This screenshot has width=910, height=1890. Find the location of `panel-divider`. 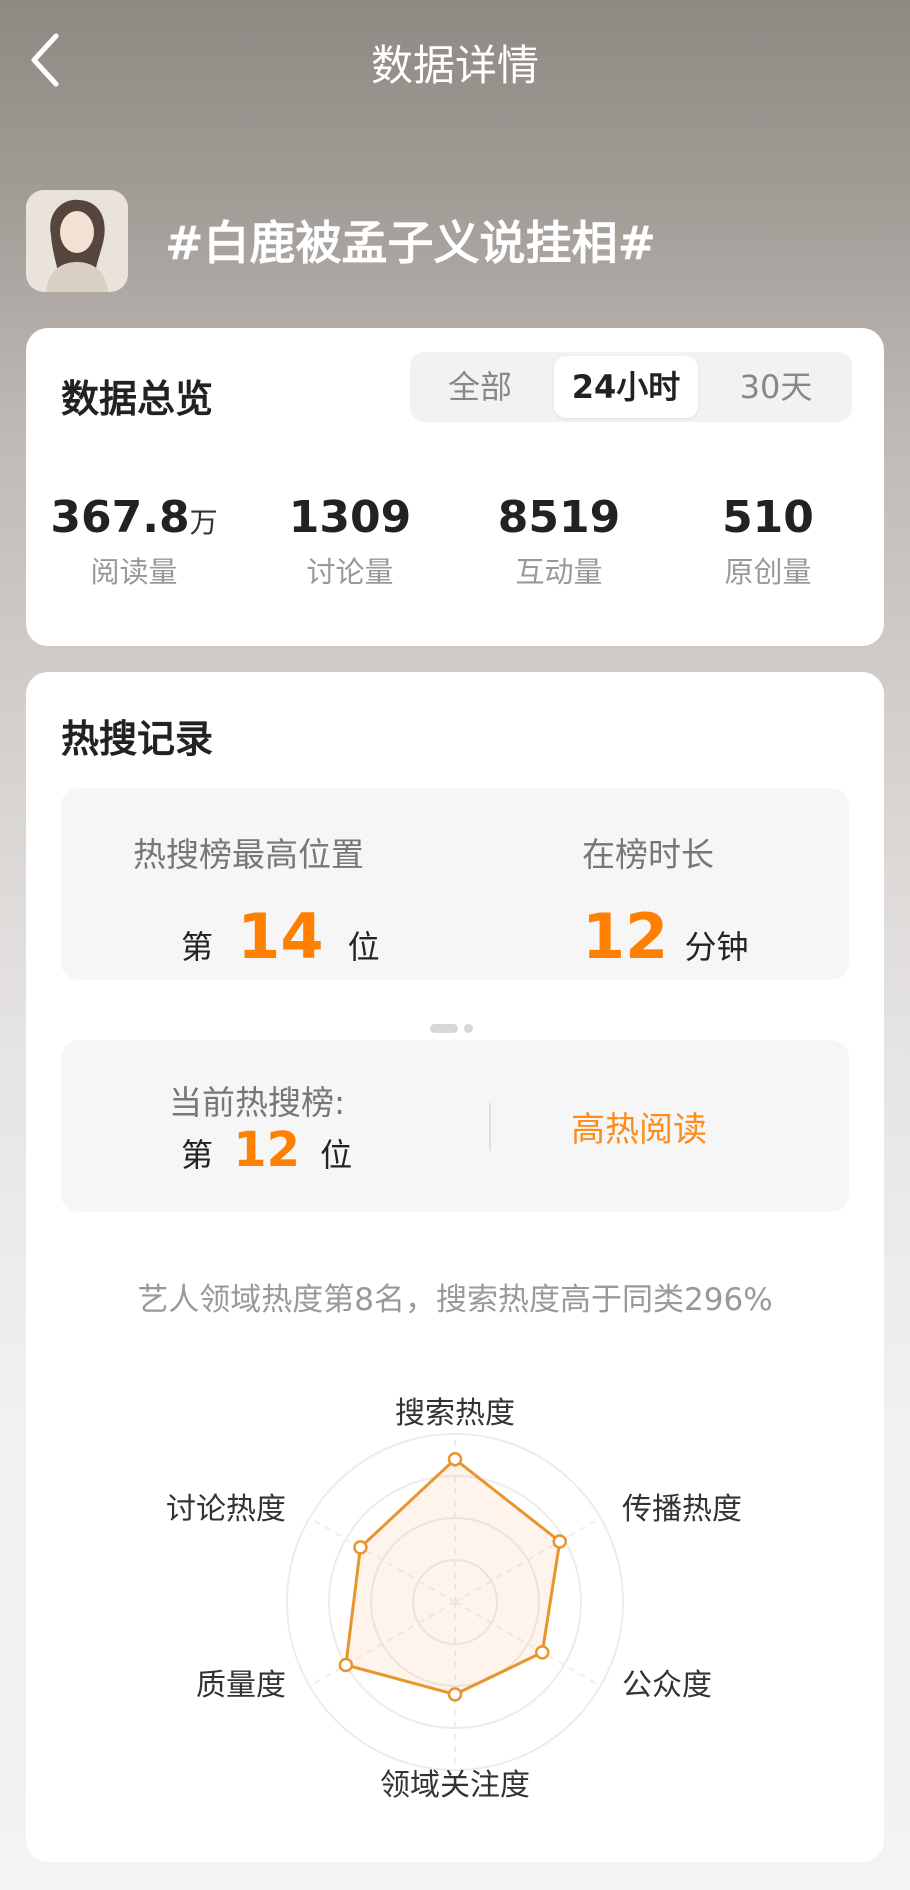

panel-divider is located at coordinates (490, 1127).